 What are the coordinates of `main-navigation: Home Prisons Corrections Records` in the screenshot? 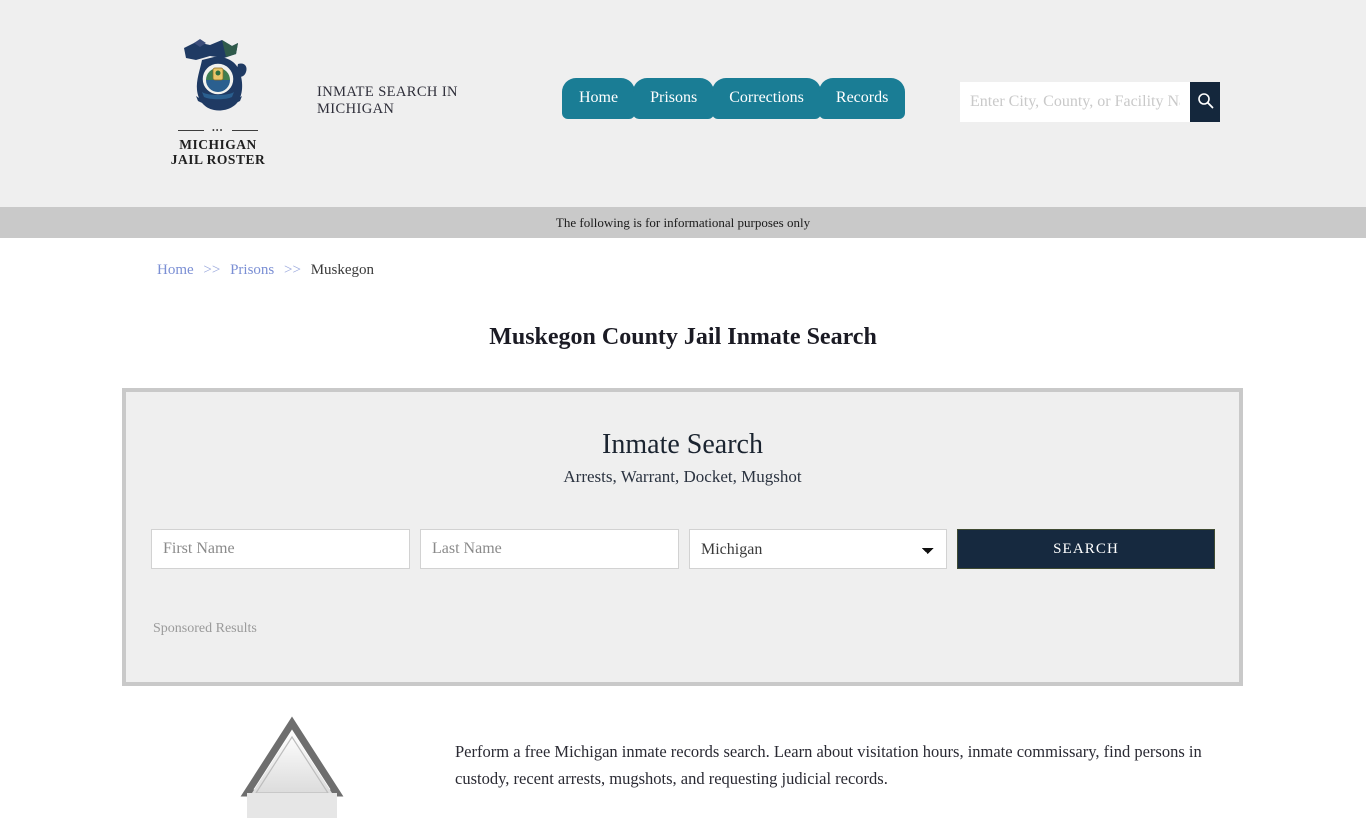 It's located at (734, 98).